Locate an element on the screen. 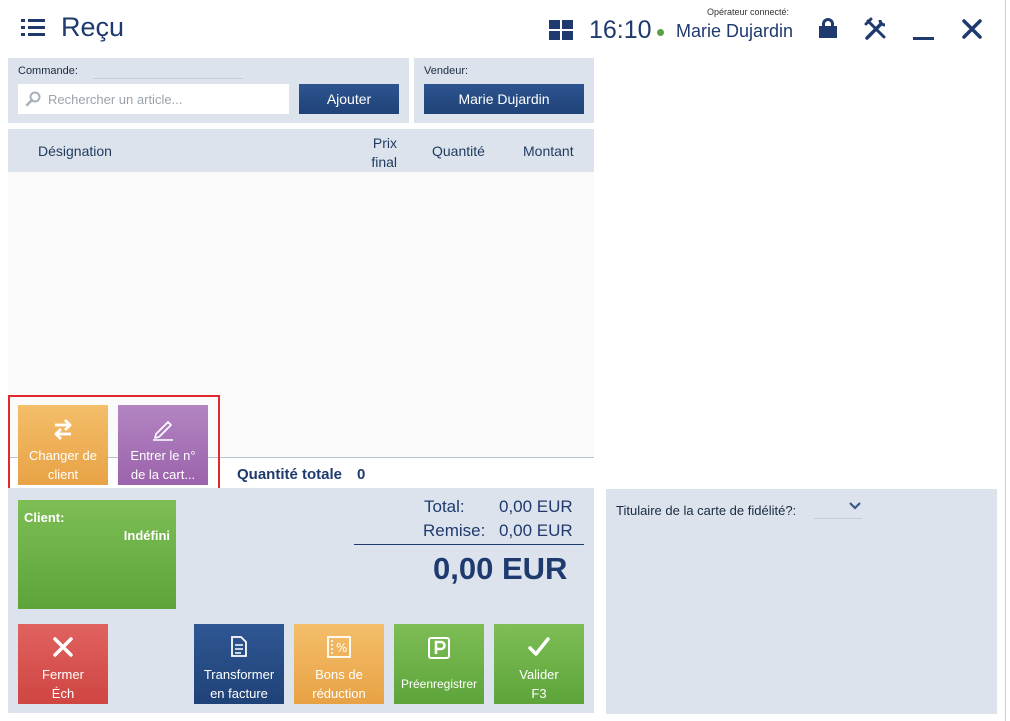 This screenshot has width=1010, height=721. total-value: 0,00 EUR is located at coordinates (536, 506).